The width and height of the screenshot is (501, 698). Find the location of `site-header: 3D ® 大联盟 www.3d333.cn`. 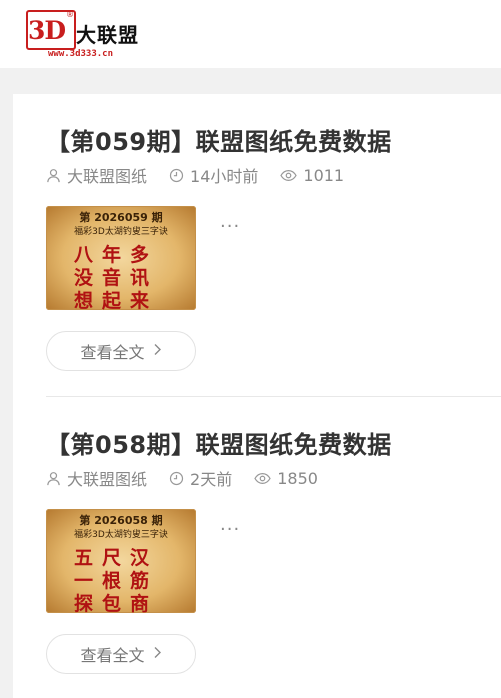

site-header: 3D ® 大联盟 www.3d333.cn is located at coordinates (250, 34).